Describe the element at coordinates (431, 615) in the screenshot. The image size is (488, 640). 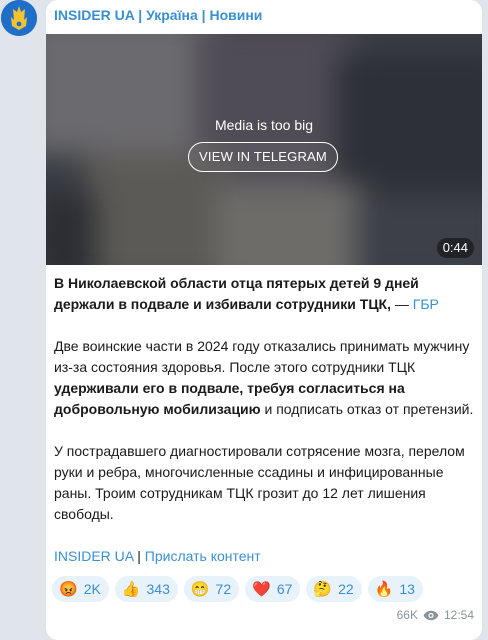
I see `eye-icon` at that location.